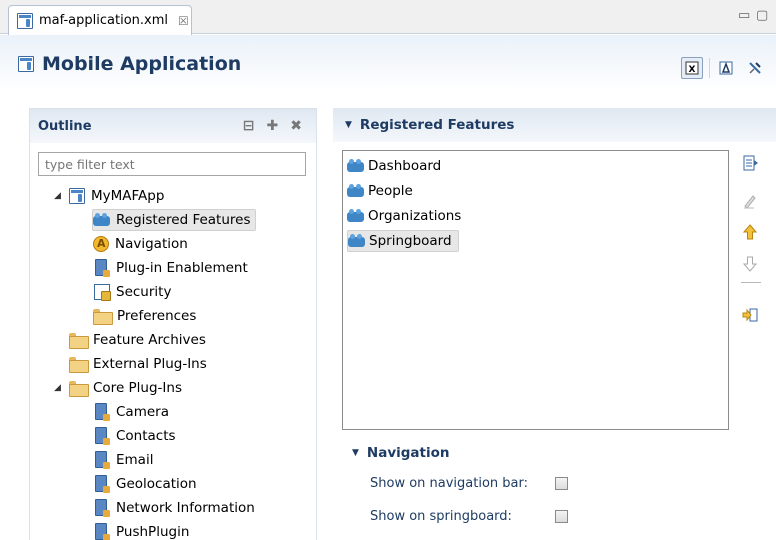 The width and height of the screenshot is (776, 540). What do you see at coordinates (132, 292) in the screenshot?
I see `tree-item-security: Security` at bounding box center [132, 292].